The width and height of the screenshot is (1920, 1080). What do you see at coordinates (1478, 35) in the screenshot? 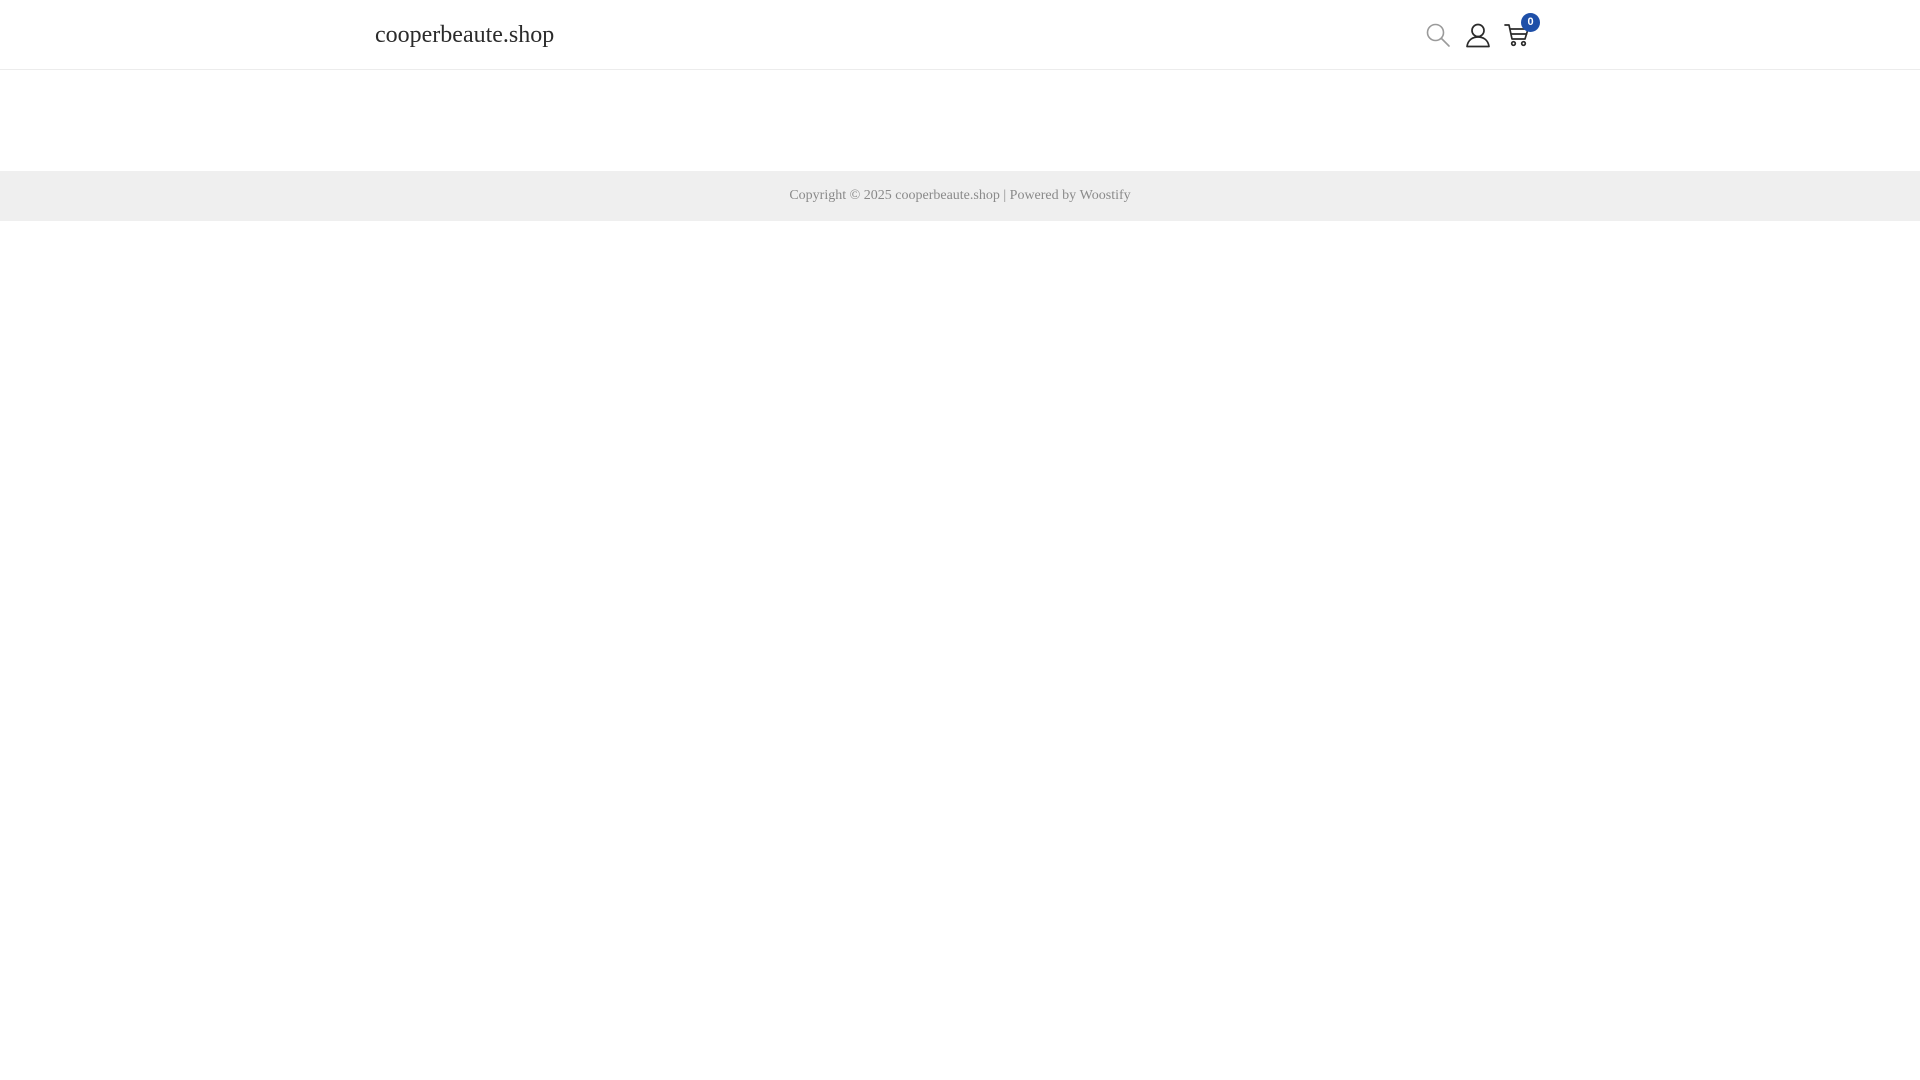
I see `user-icon` at bounding box center [1478, 35].